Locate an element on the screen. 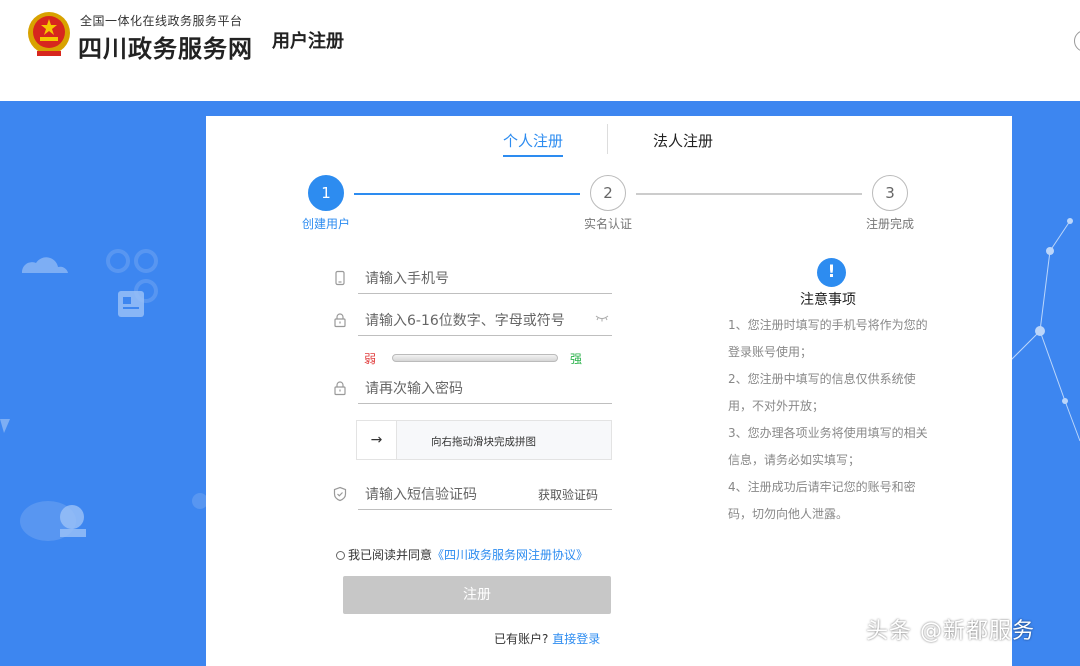  eye-closed-icon is located at coordinates (602, 318).